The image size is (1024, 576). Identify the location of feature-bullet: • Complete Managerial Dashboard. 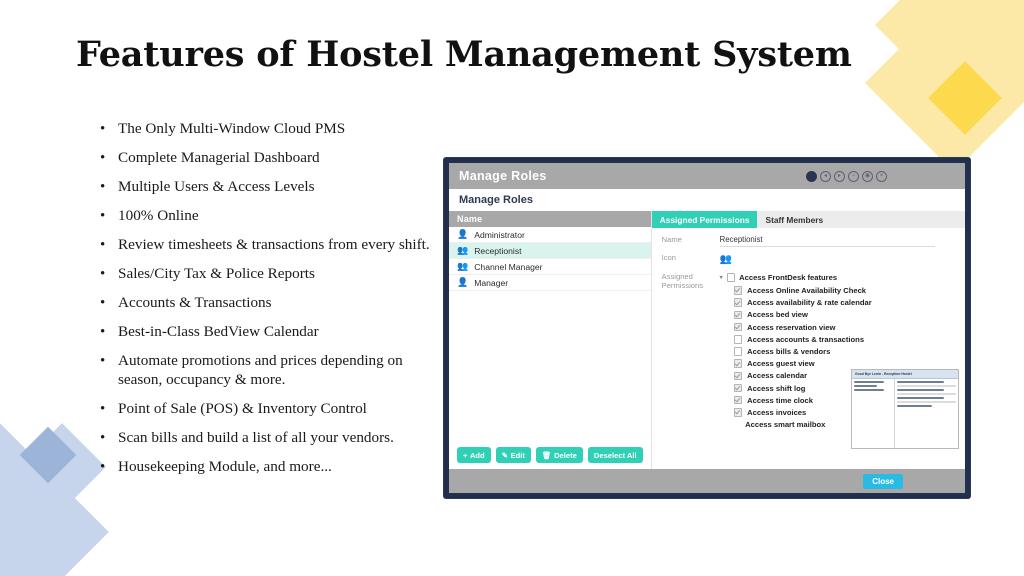
(265, 158).